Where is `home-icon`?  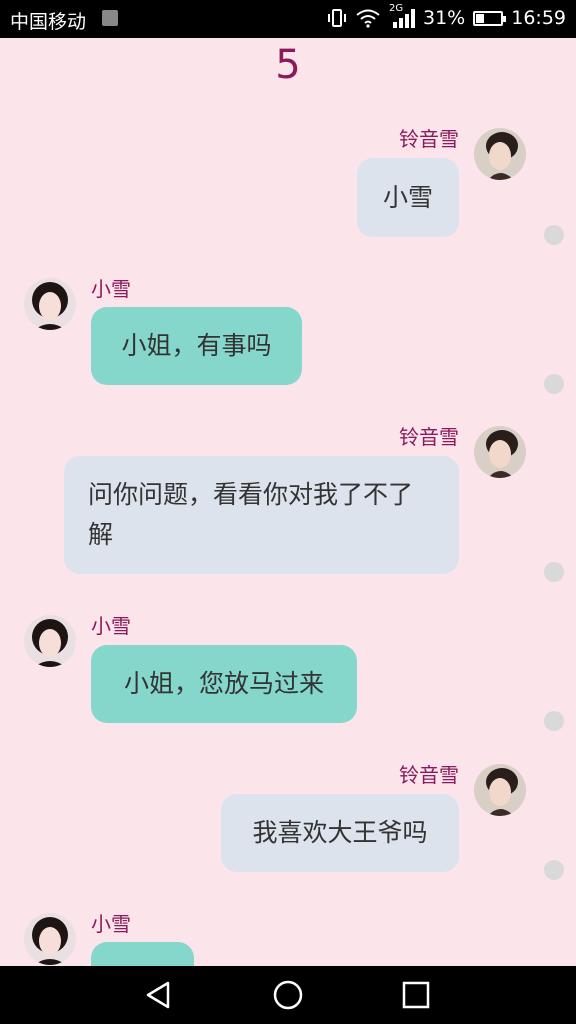 home-icon is located at coordinates (288, 995).